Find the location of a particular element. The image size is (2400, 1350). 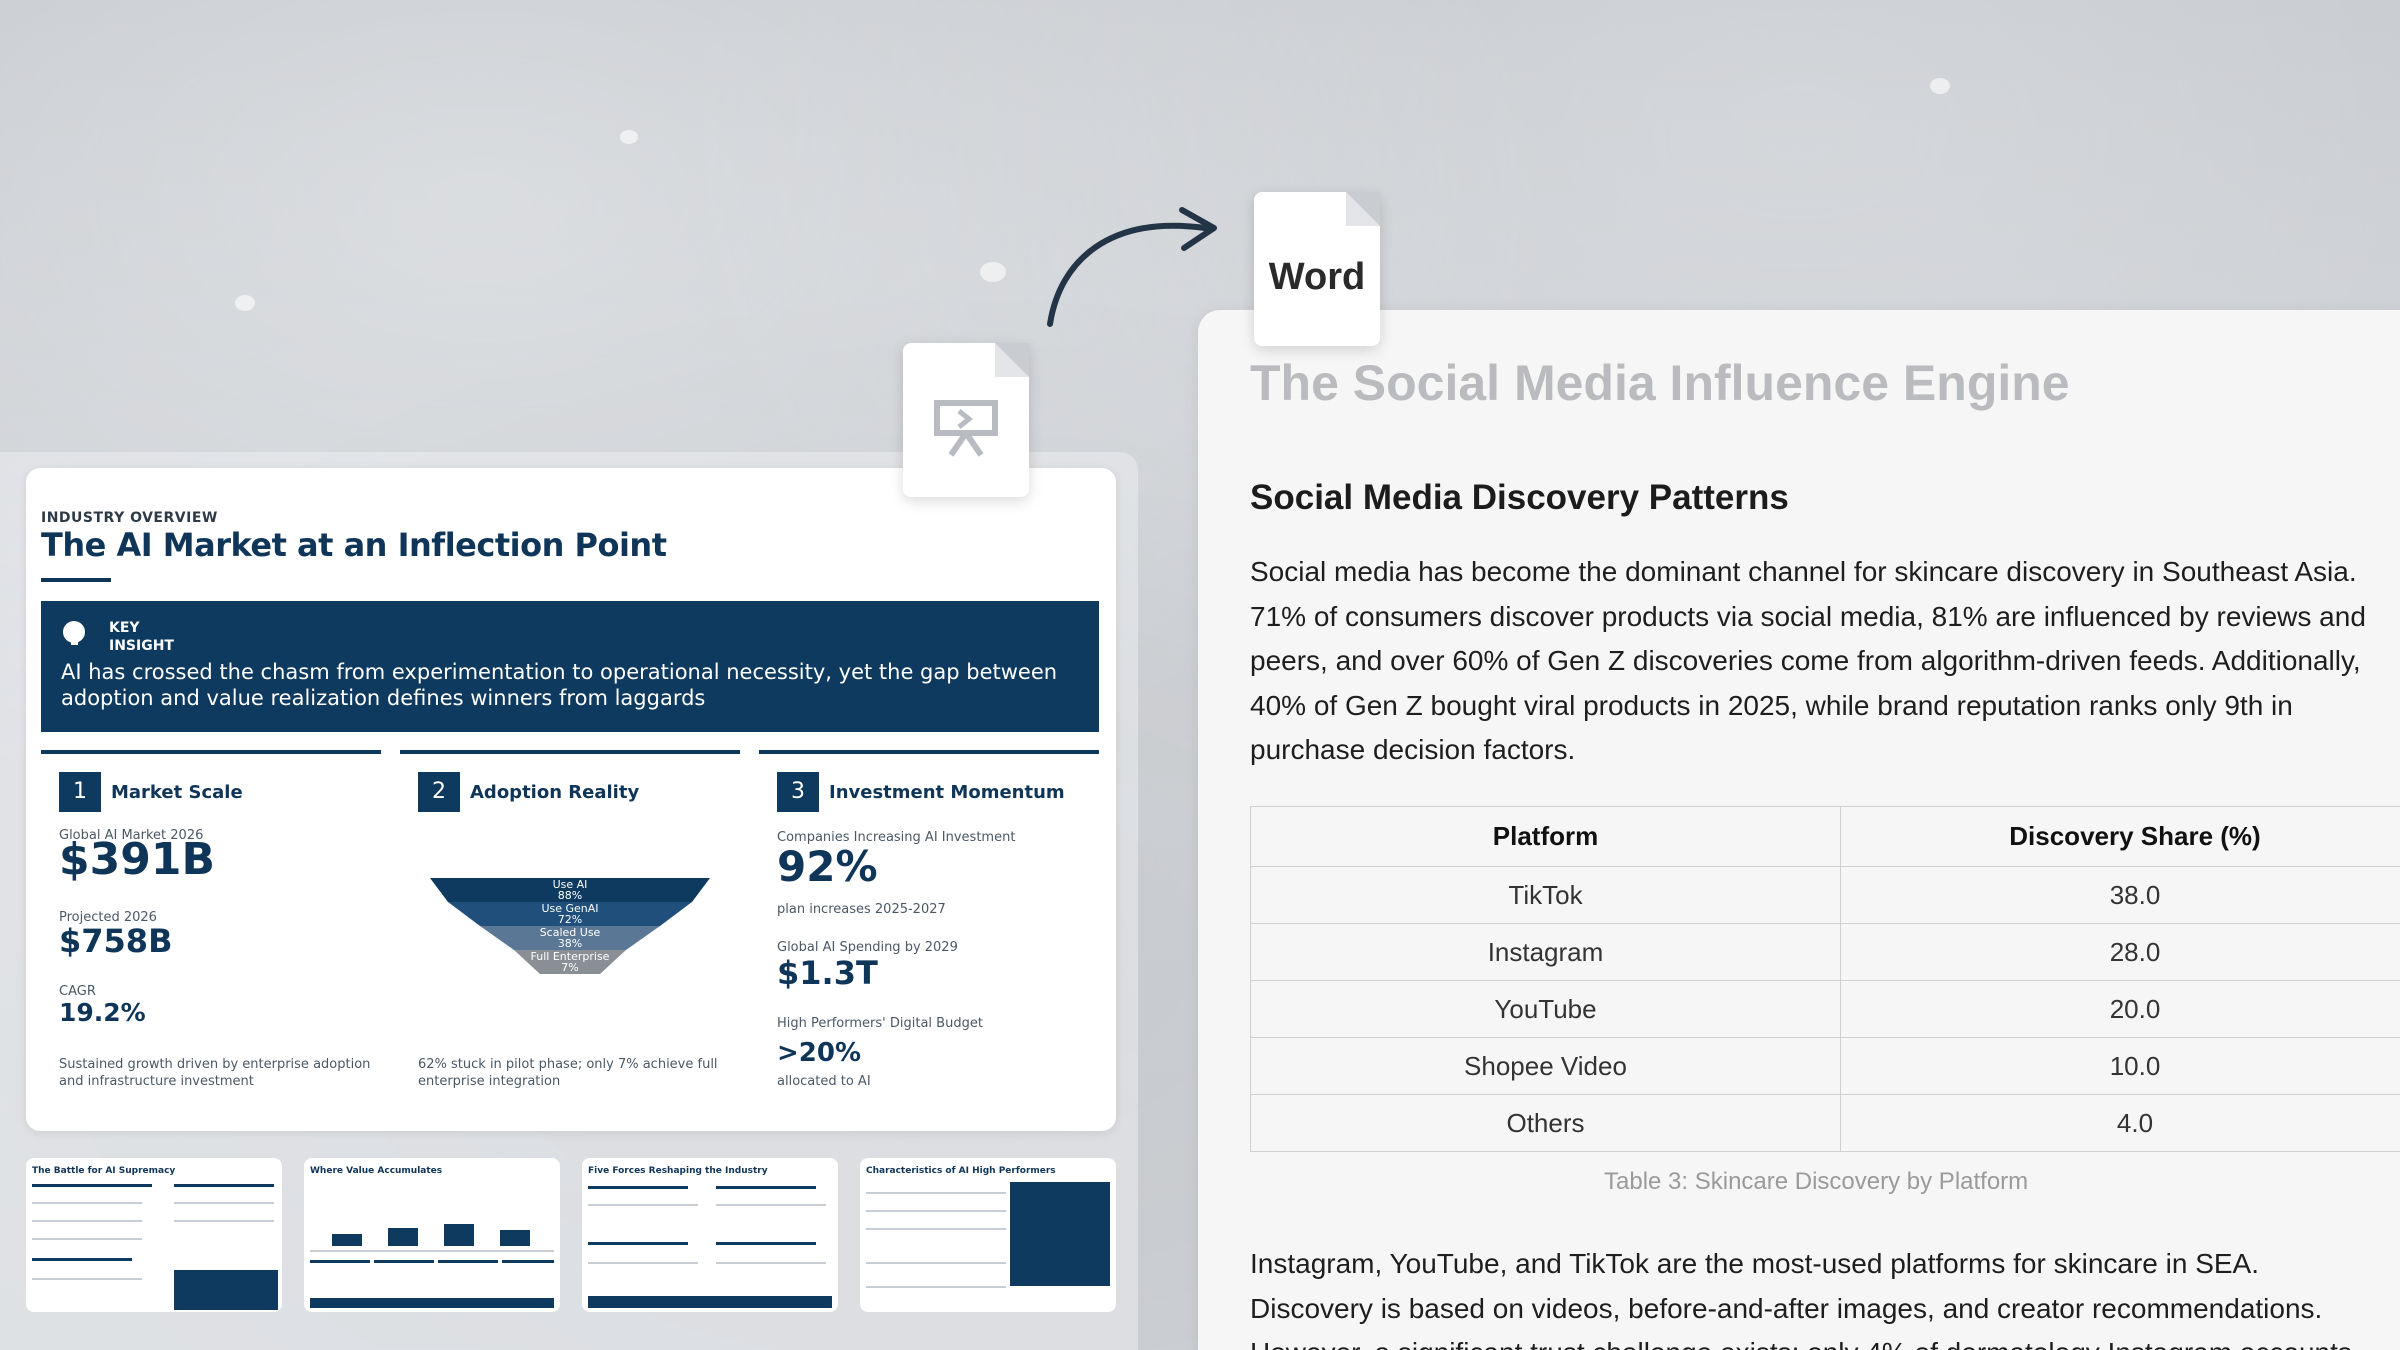

metric-label: Global AI Spending by 2029 is located at coordinates (867, 947).